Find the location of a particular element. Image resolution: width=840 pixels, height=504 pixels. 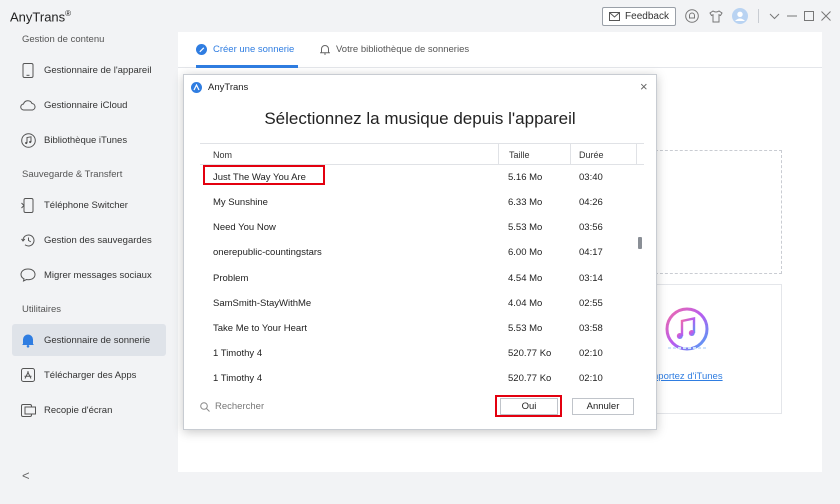

sidebar-item-label: Gestionnaire de l'appareil is located at coordinates (98, 70).